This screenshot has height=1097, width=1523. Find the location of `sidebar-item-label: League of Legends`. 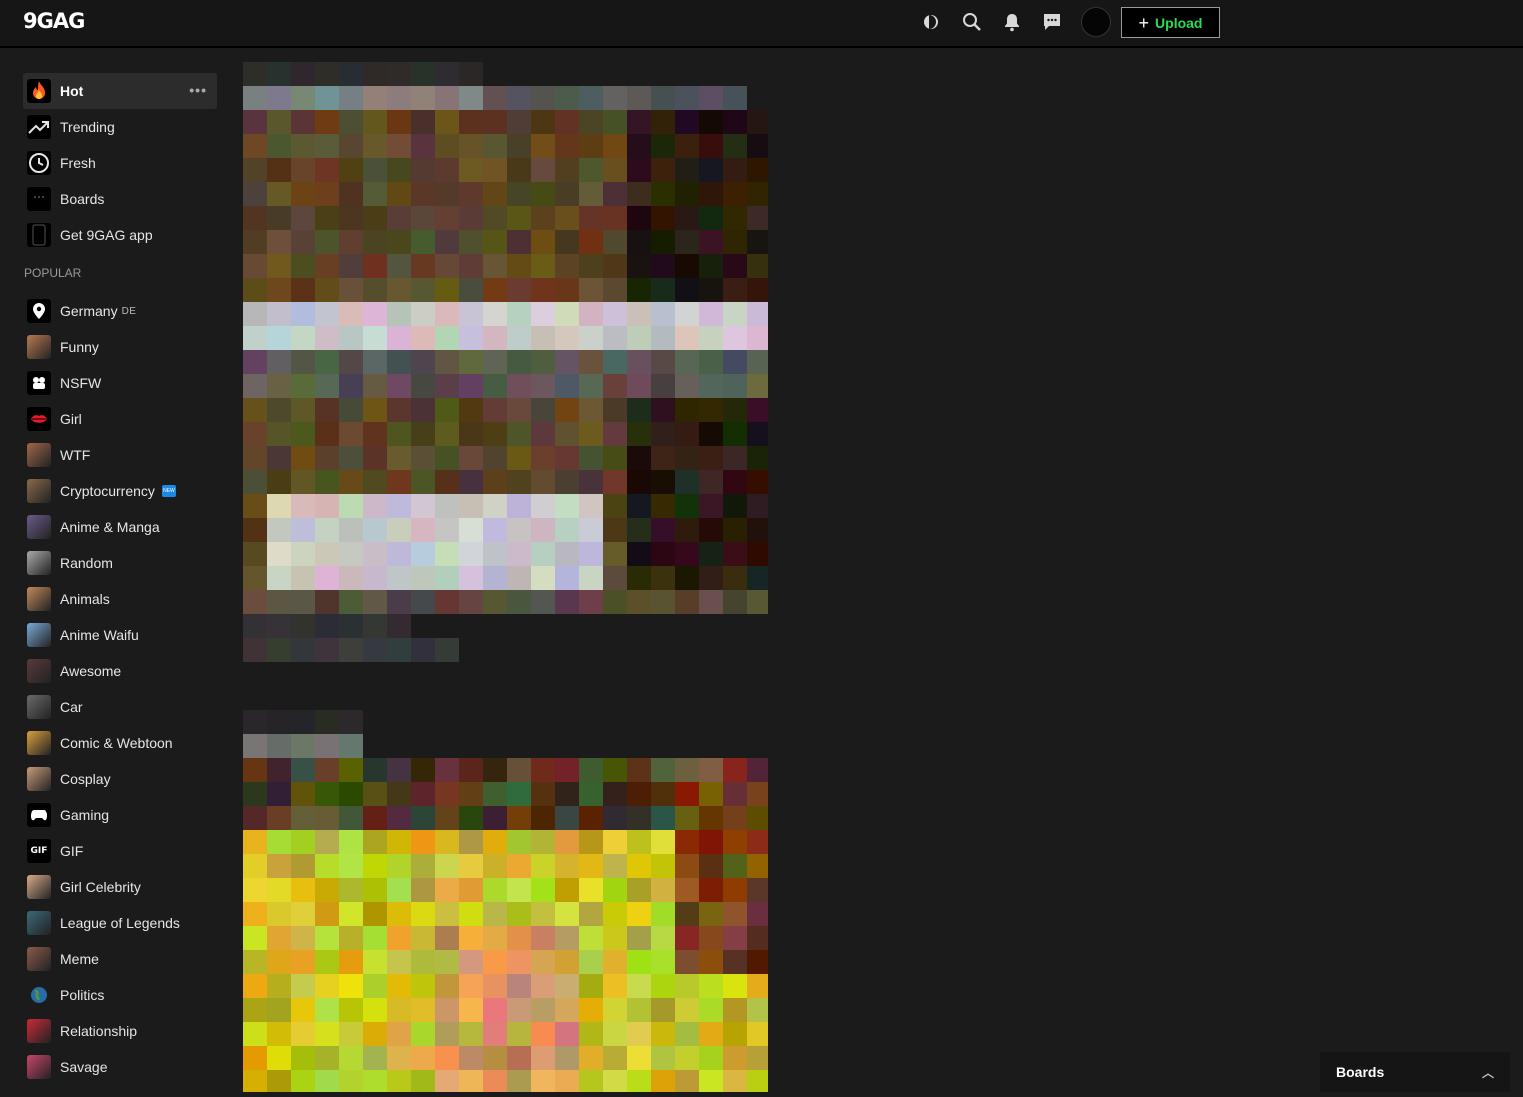

sidebar-item-label: League of Legends is located at coordinates (120, 923).